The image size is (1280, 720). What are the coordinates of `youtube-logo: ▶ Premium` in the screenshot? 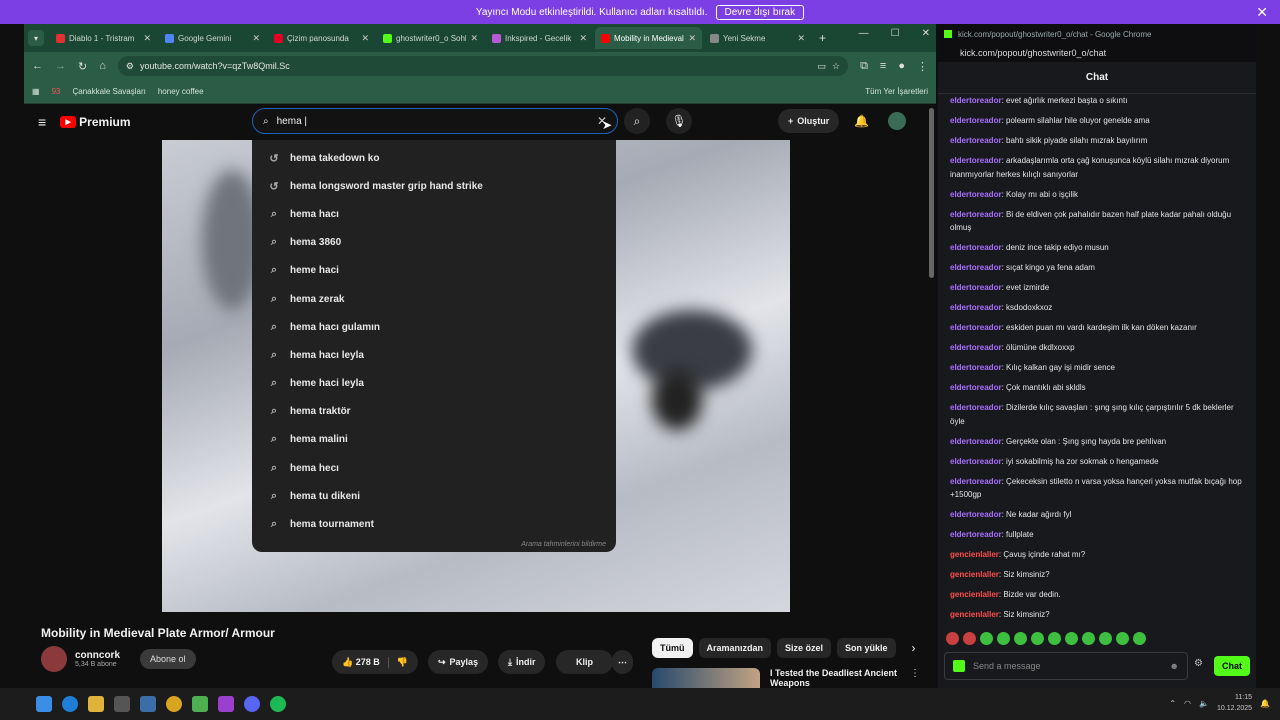 It's located at (95, 122).